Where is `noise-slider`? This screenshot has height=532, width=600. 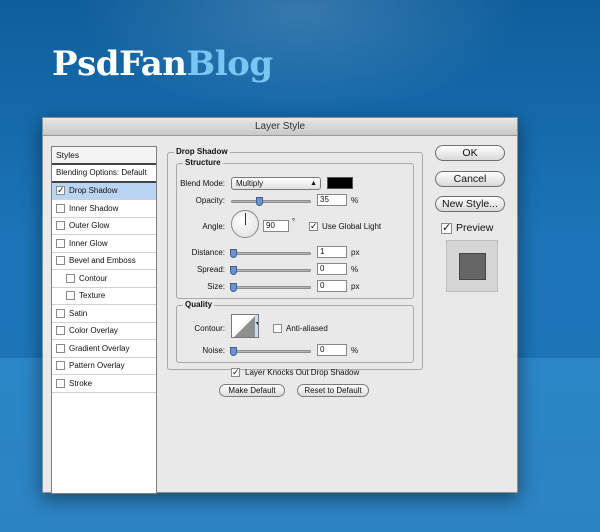 noise-slider is located at coordinates (270, 351).